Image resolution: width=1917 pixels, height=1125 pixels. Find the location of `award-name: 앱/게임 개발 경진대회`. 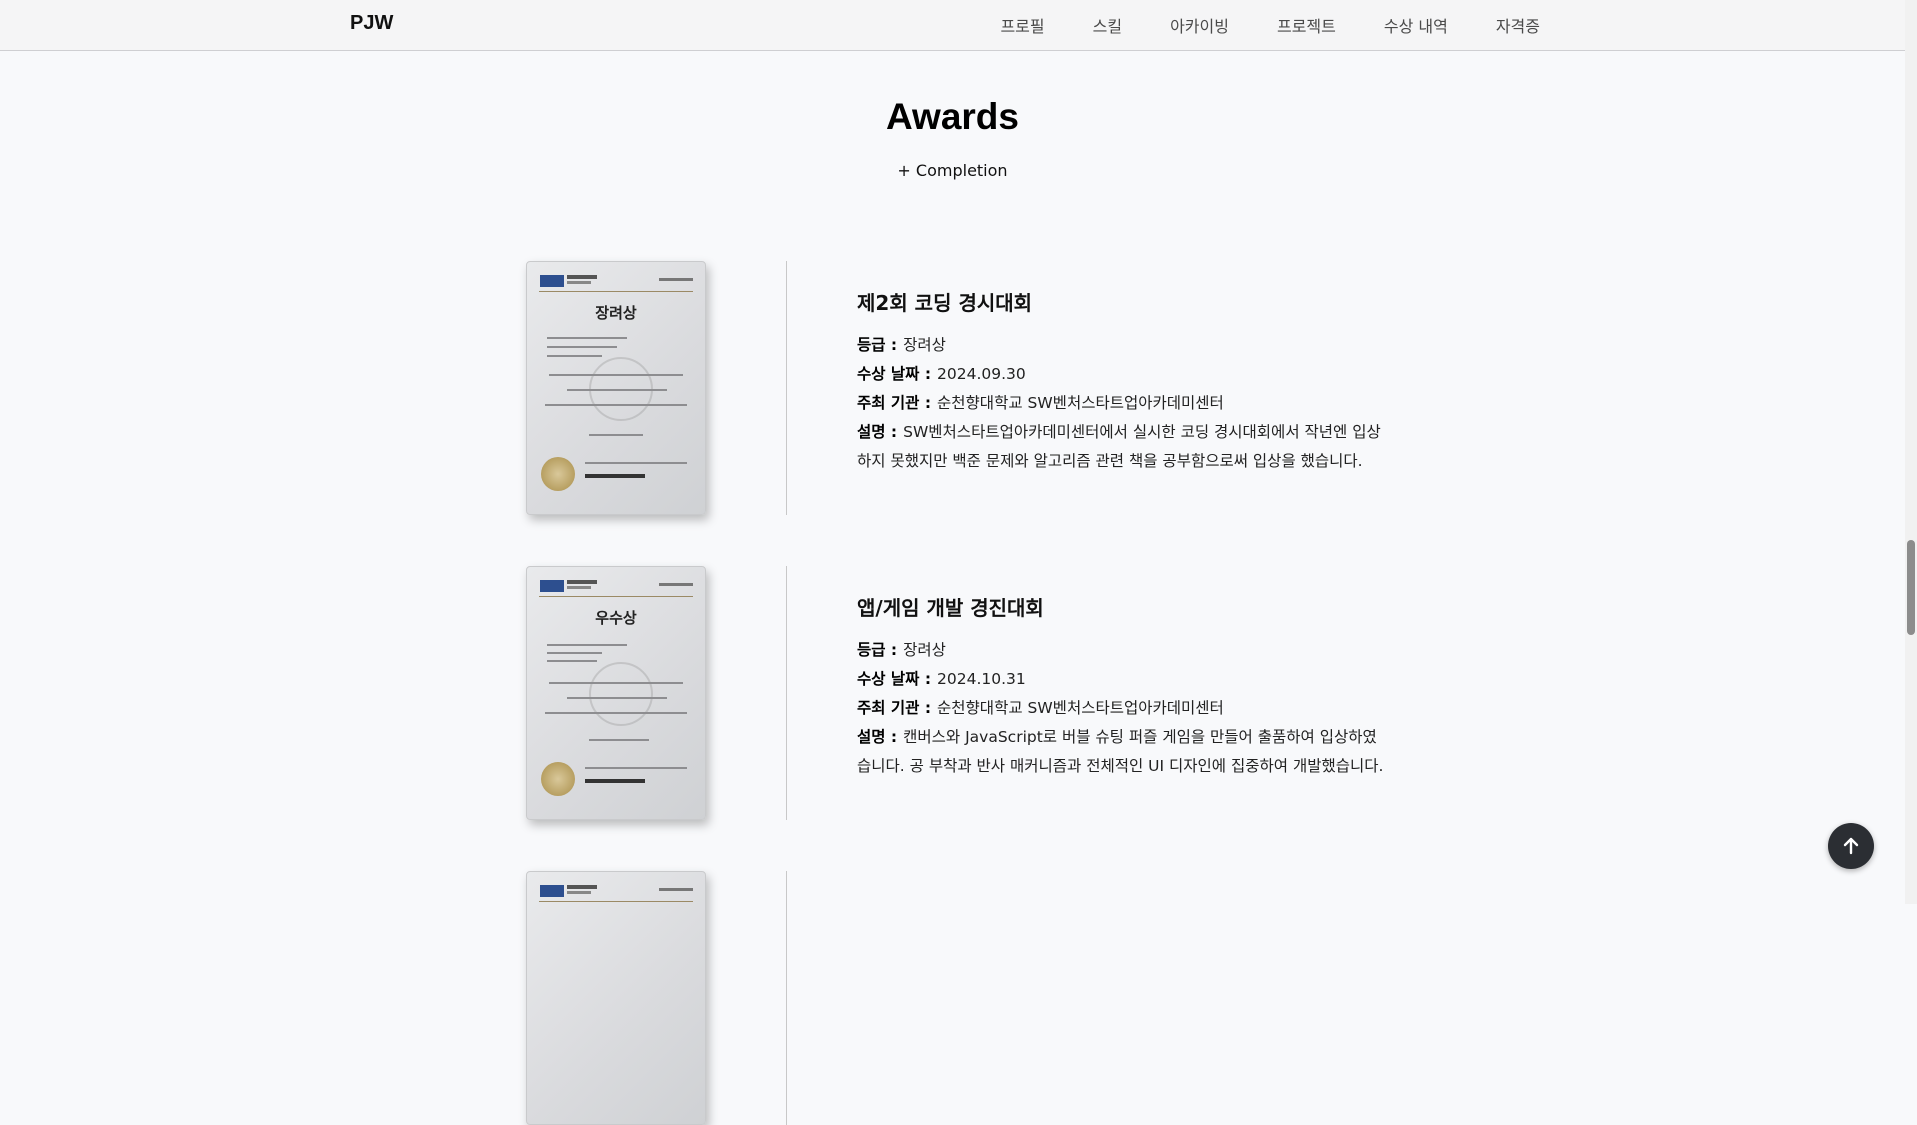

award-name: 앱/게임 개발 경진대회 is located at coordinates (950, 608).